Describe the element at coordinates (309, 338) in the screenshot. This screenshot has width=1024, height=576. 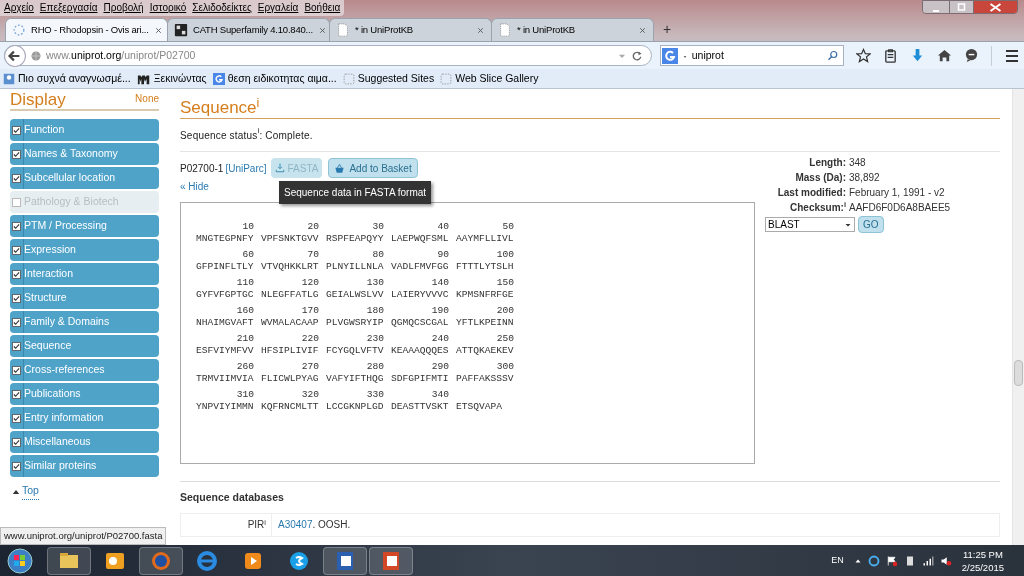
I see `position-number: 220` at that location.